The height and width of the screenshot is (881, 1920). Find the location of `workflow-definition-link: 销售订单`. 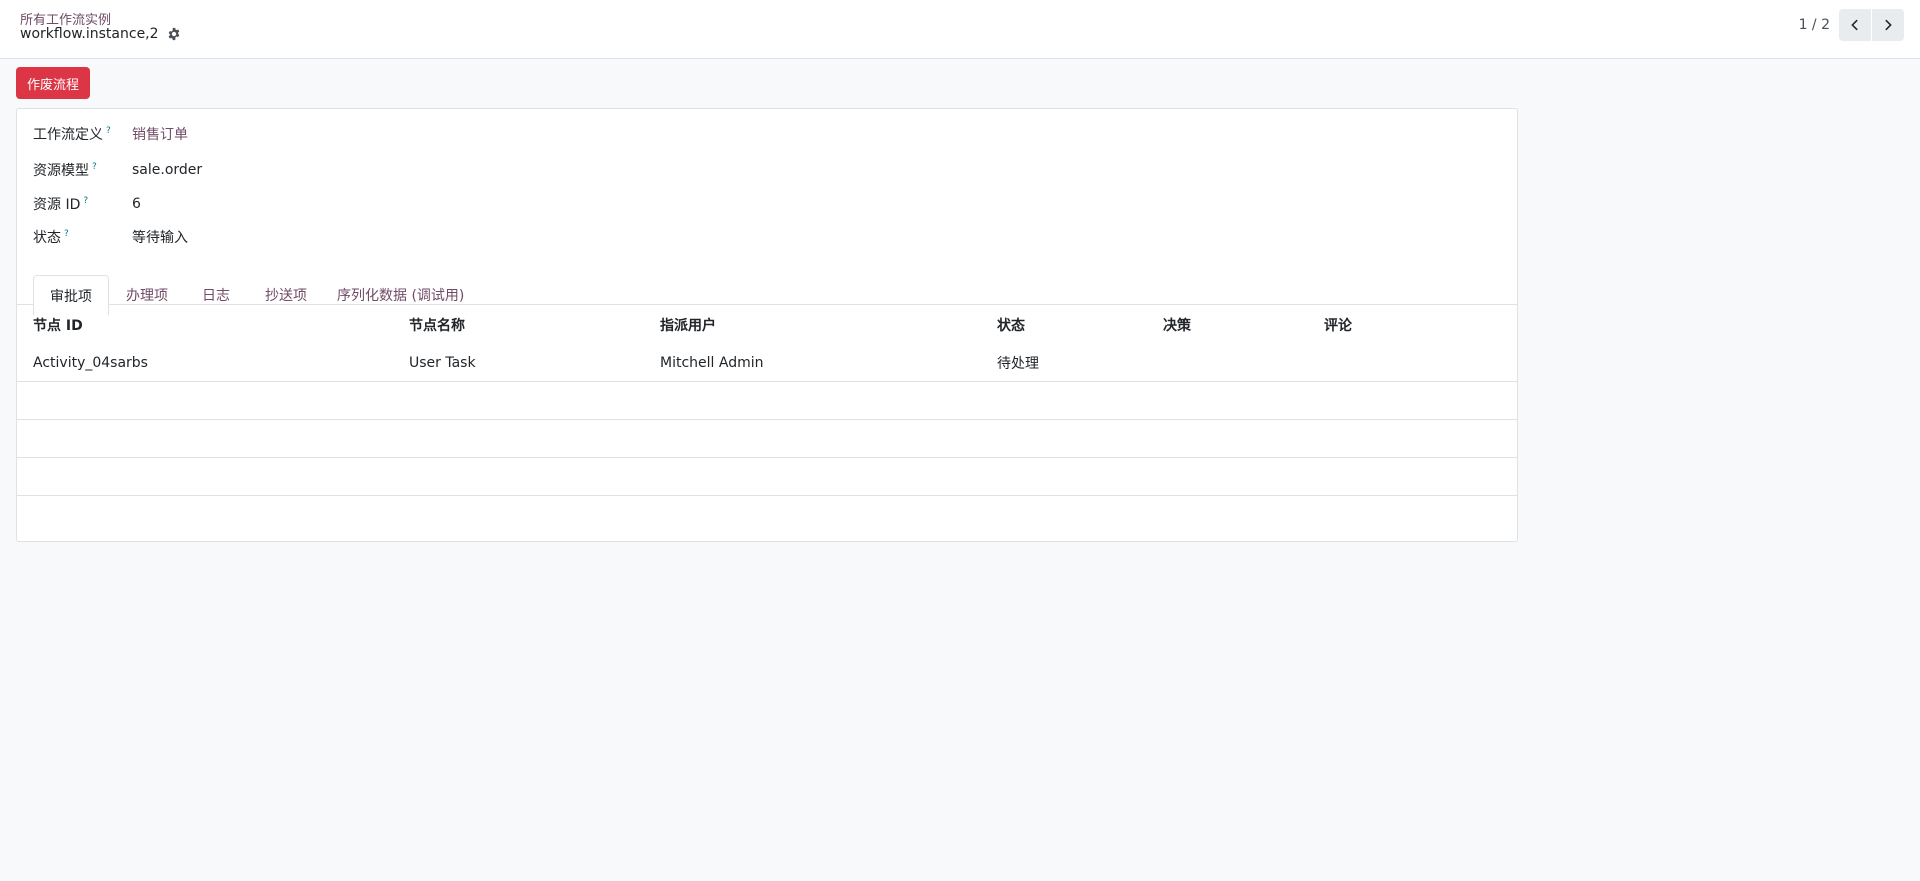

workflow-definition-link: 销售订单 is located at coordinates (160, 134).